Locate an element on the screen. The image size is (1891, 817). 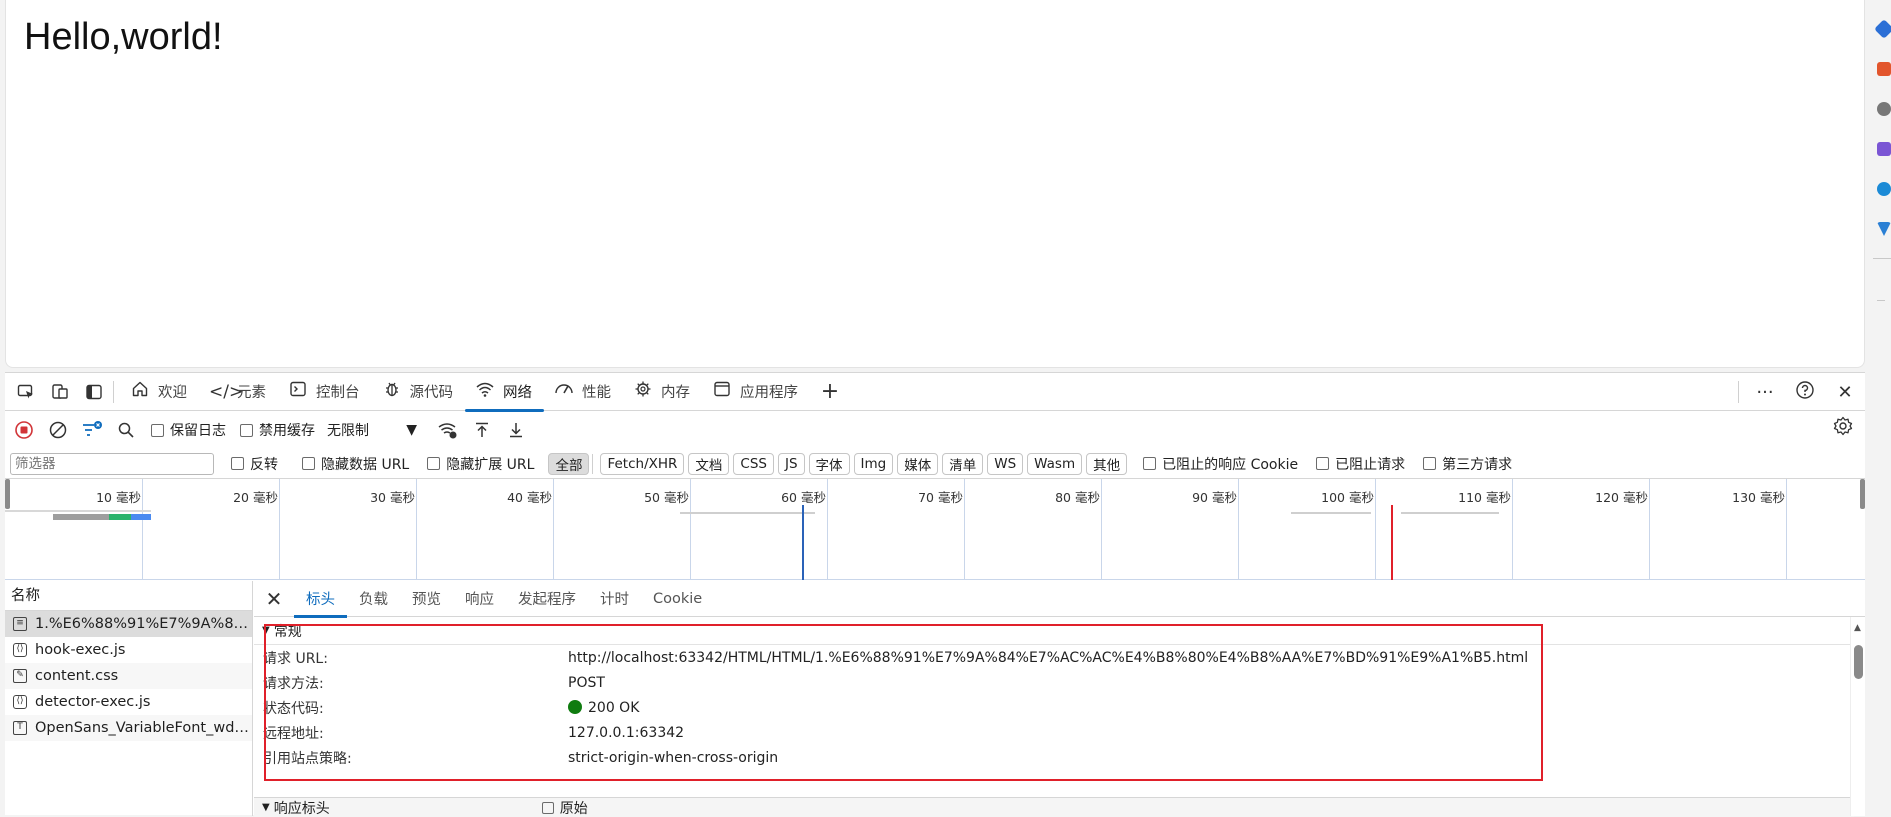
type-filter-other: 其他 is located at coordinates (1106, 464).